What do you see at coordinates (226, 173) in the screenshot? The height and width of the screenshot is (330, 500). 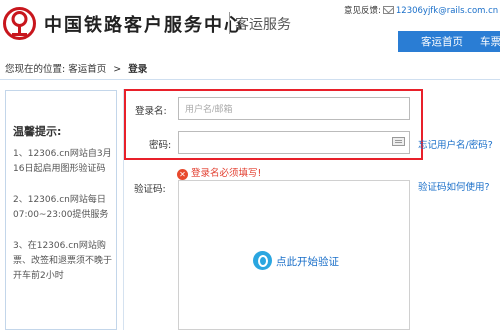 I see `error-text: 登录名必须填写!` at bounding box center [226, 173].